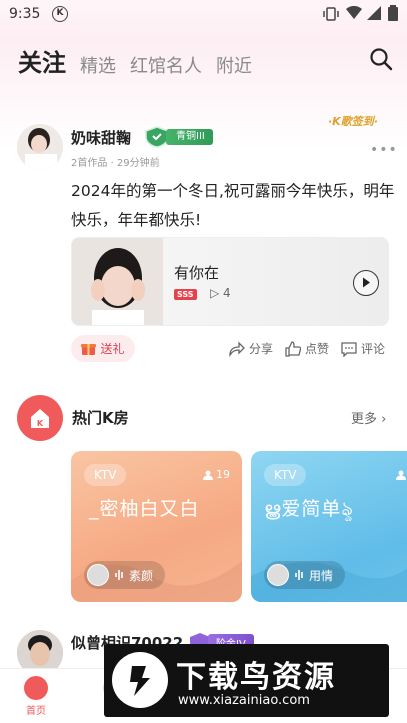 The height and width of the screenshot is (723, 407). Describe the element at coordinates (156, 526) in the screenshot. I see `room-card: KTV 19 _密柚白又白 素颜` at that location.